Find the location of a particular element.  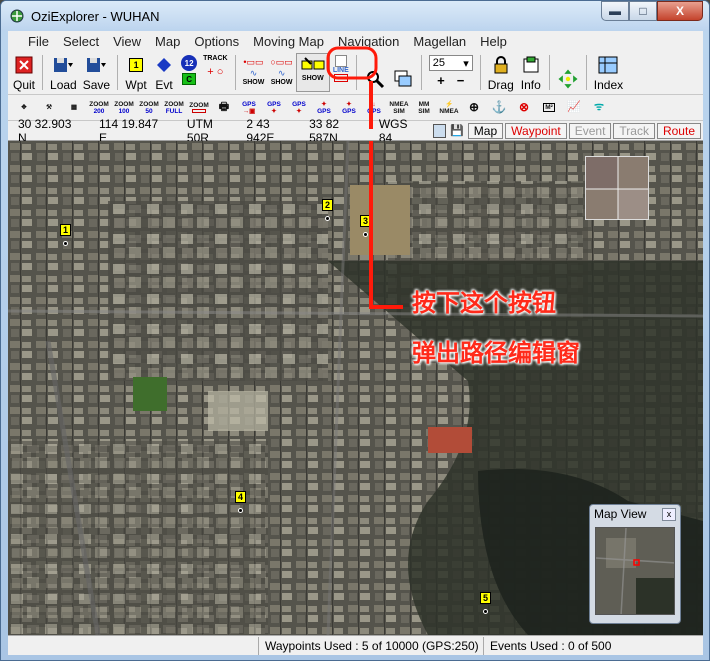

zoom-control: 25 ▾ + − is located at coordinates (451, 72).